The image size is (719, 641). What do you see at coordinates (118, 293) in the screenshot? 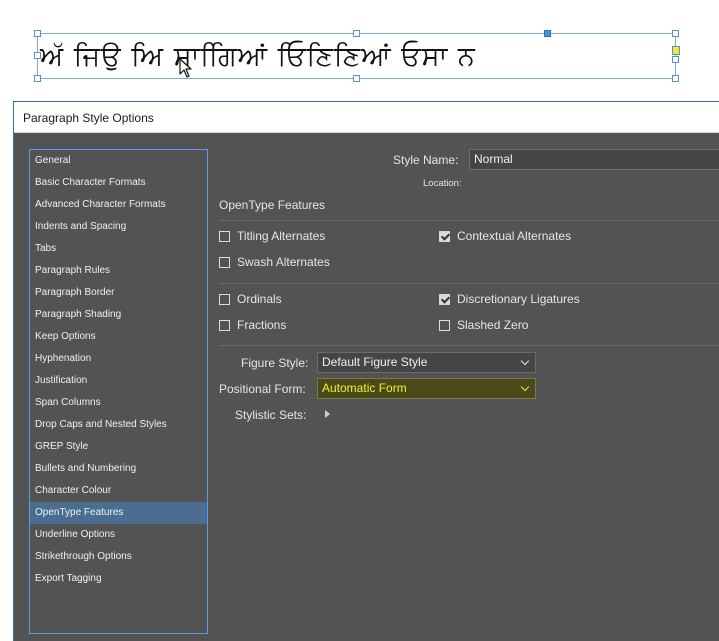
I see `sidebar-item-paragraph-border: Paragraph Border` at bounding box center [118, 293].